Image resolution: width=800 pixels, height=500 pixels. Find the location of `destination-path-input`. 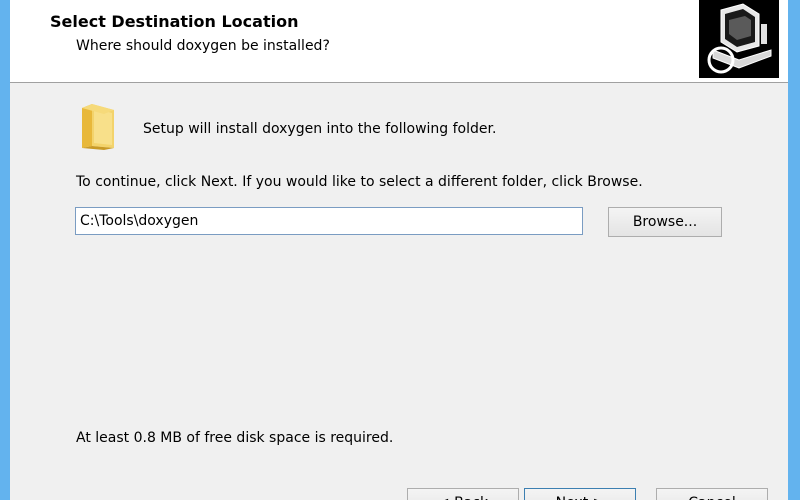

destination-path-input is located at coordinates (329, 221).